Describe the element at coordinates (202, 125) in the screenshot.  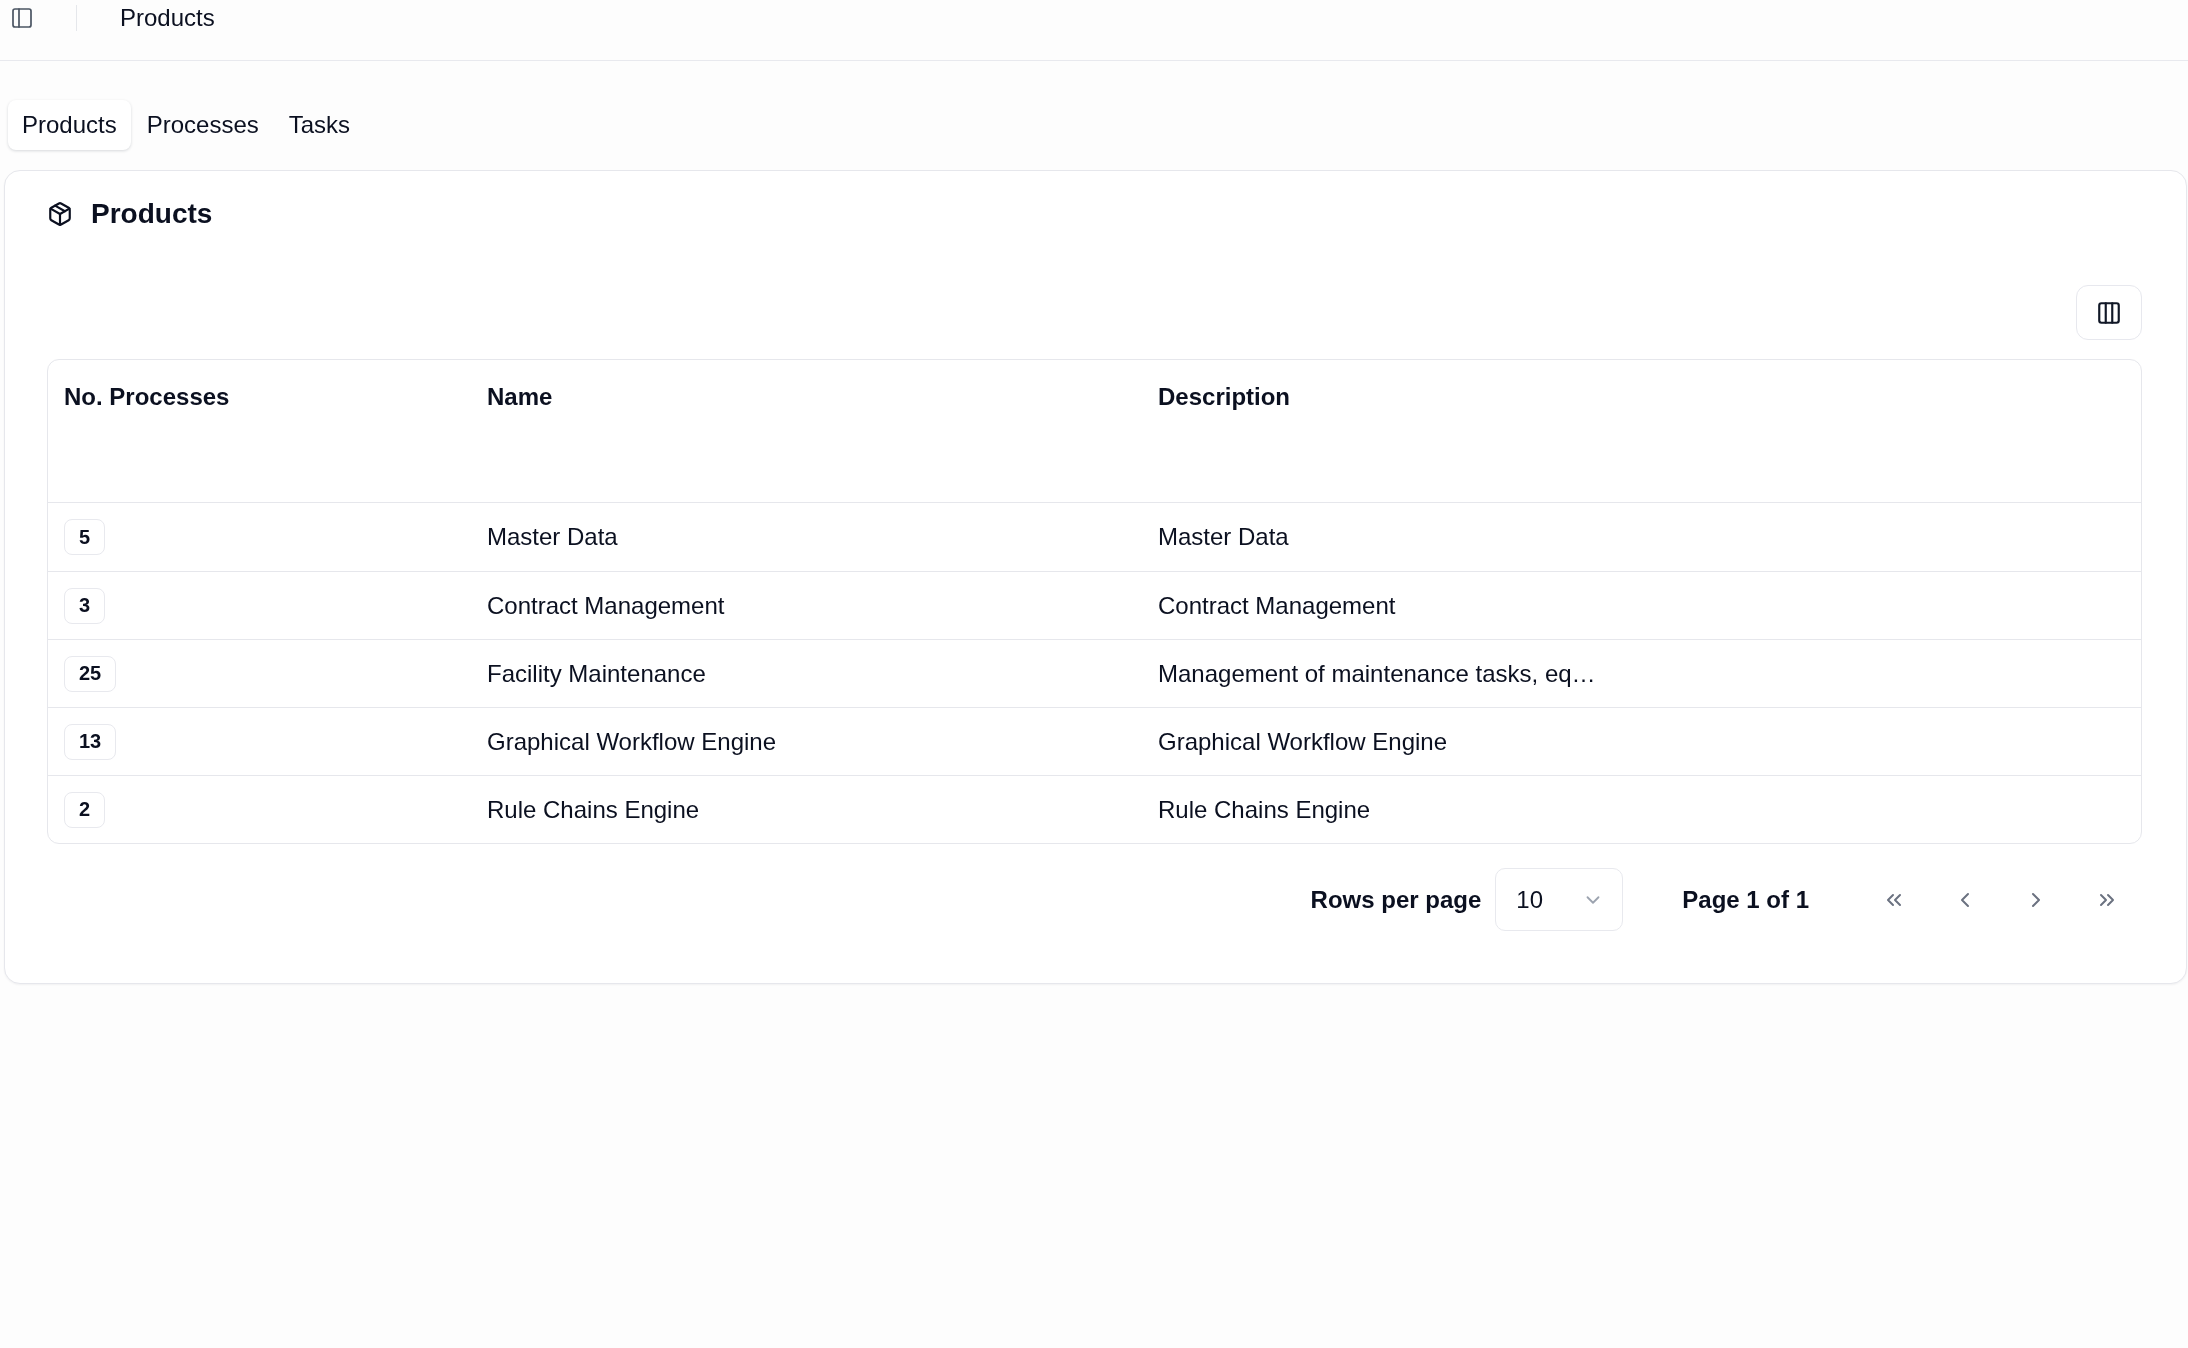
I see `tab: Processes` at that location.